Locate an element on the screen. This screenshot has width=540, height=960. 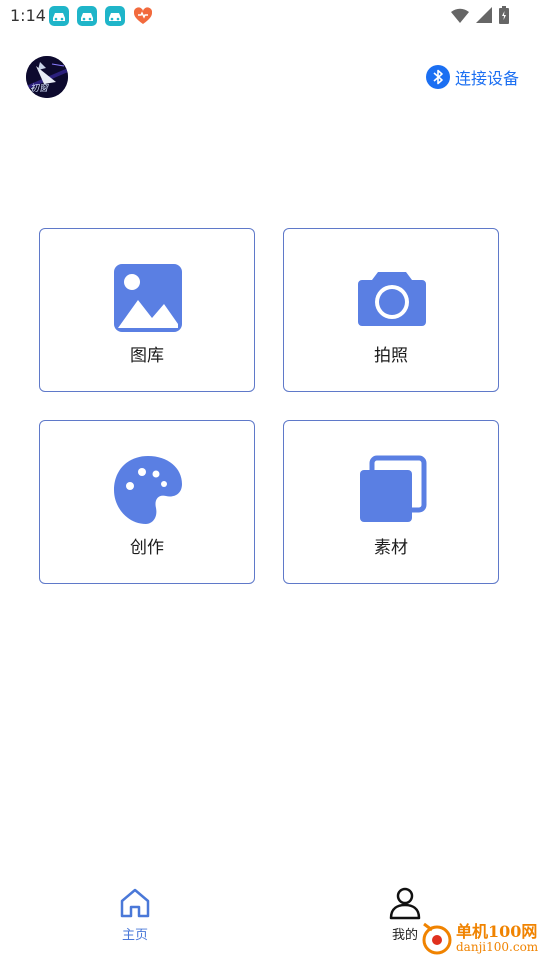
copy-icon is located at coordinates (393, 488).